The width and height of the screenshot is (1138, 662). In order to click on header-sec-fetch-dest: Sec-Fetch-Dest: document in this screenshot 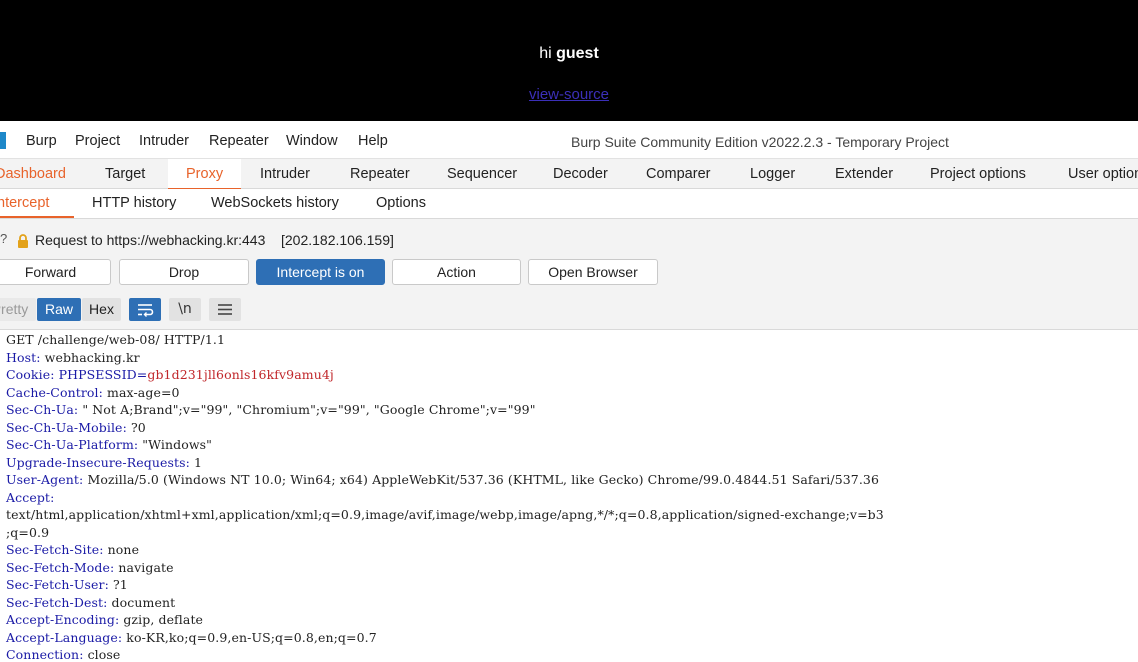, I will do `click(91, 602)`.